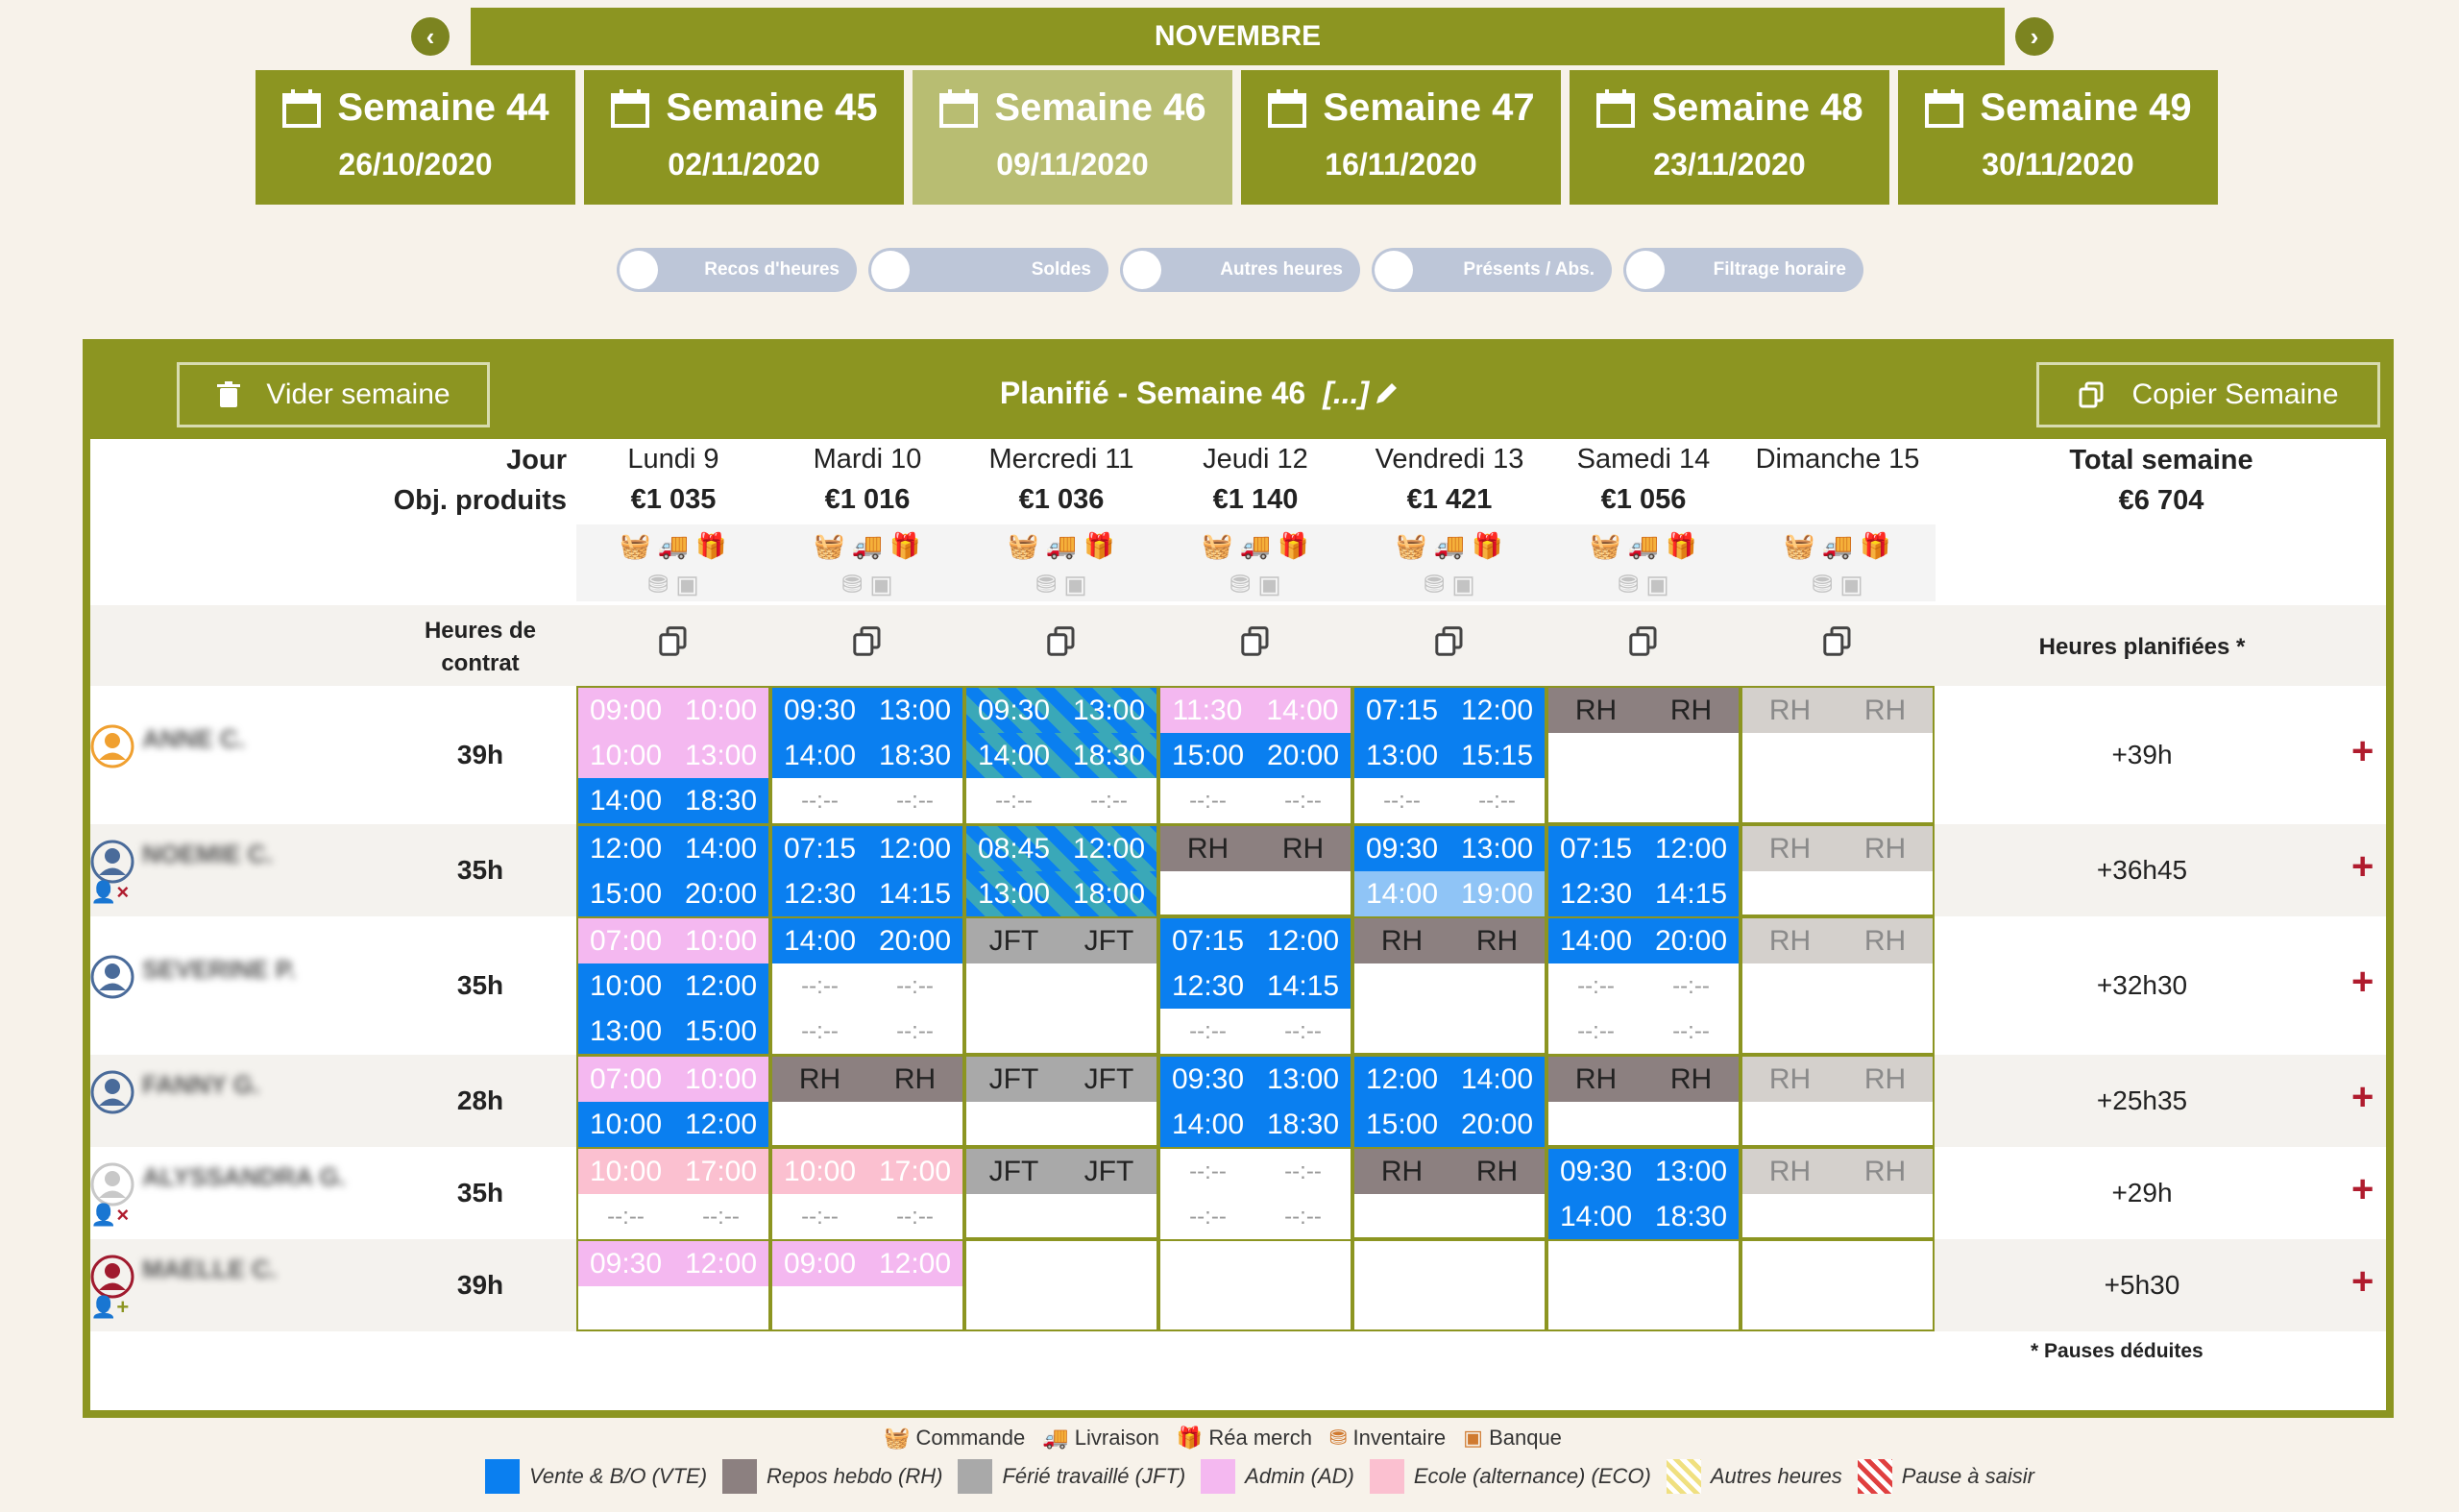 This screenshot has width=2459, height=1512. Describe the element at coordinates (1240, 270) in the screenshot. I see `toggle-2: Autres heures` at that location.